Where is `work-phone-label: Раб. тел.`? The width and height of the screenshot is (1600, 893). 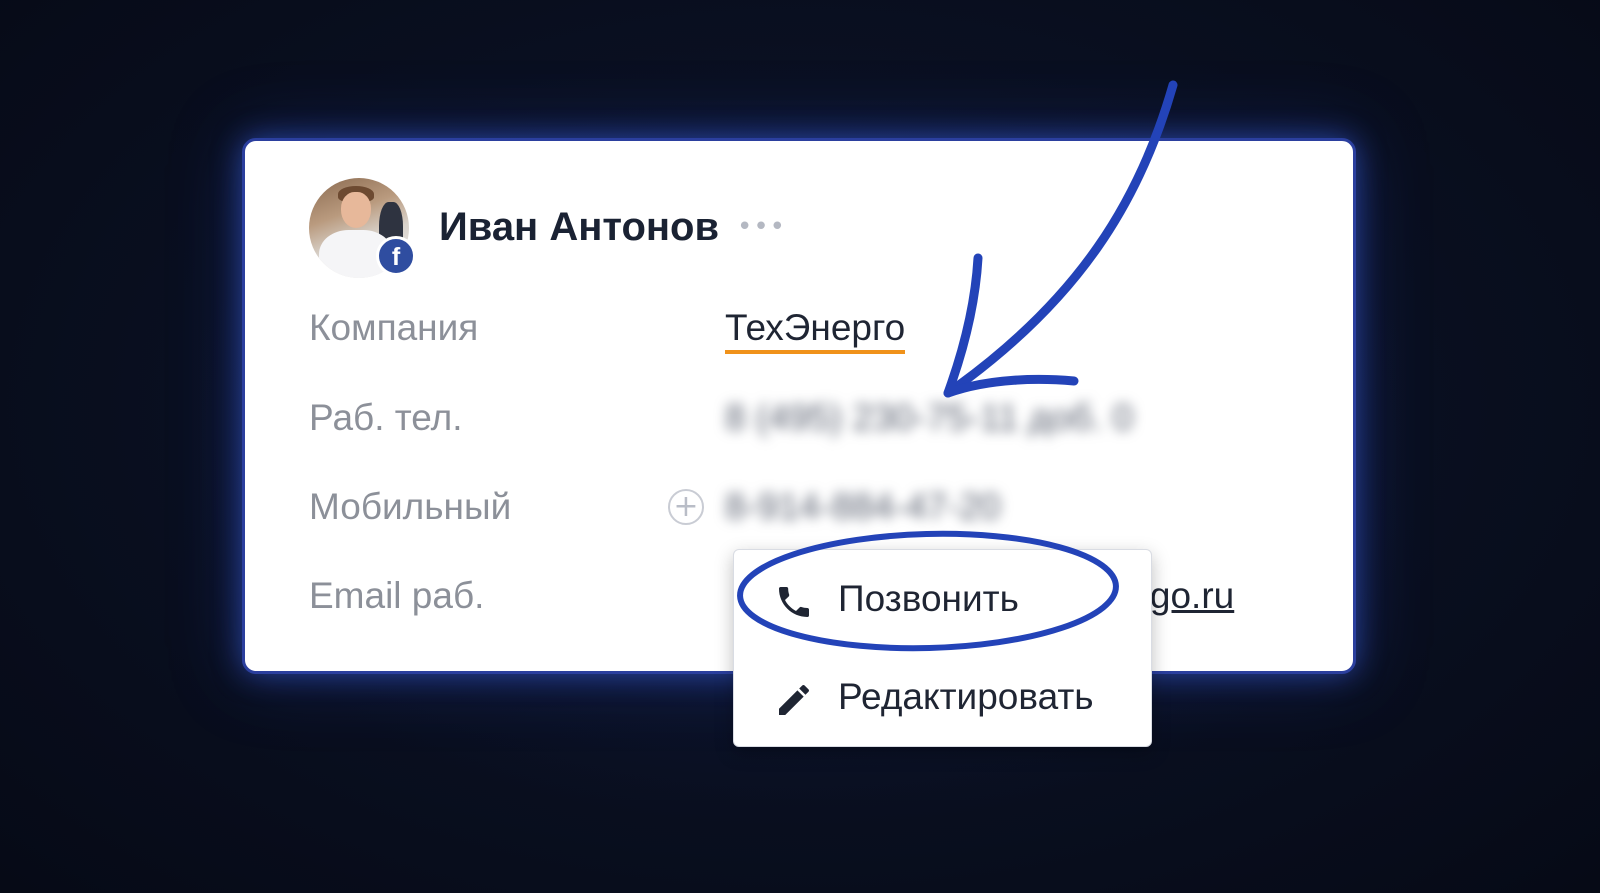
work-phone-label: Раб. тел. is located at coordinates (386, 417).